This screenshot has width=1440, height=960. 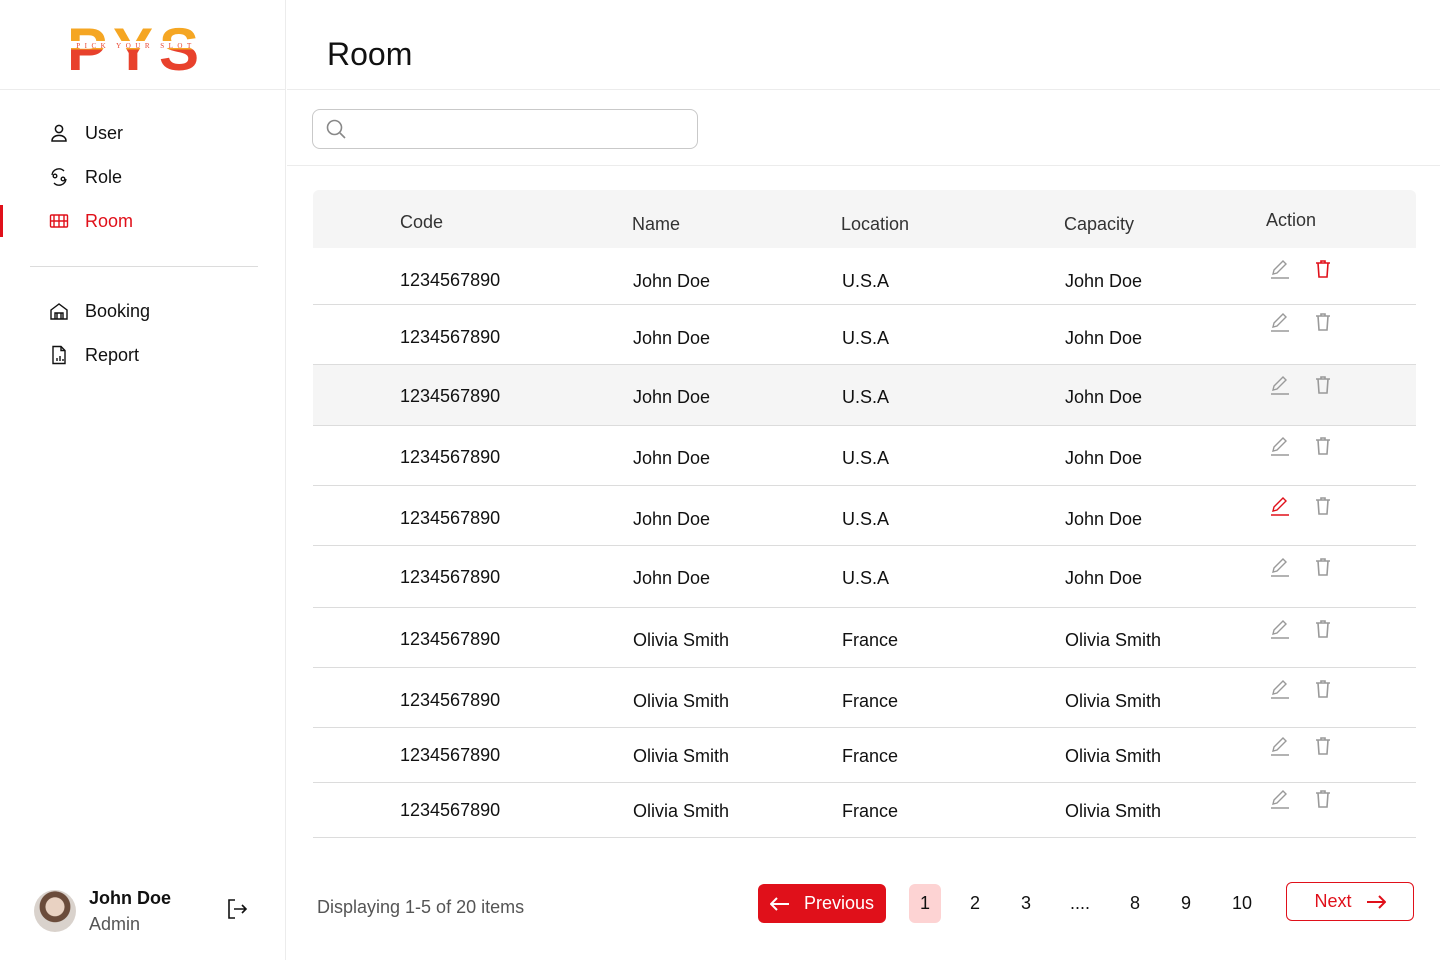 I want to click on page-3: 3, so click(x=1026, y=903).